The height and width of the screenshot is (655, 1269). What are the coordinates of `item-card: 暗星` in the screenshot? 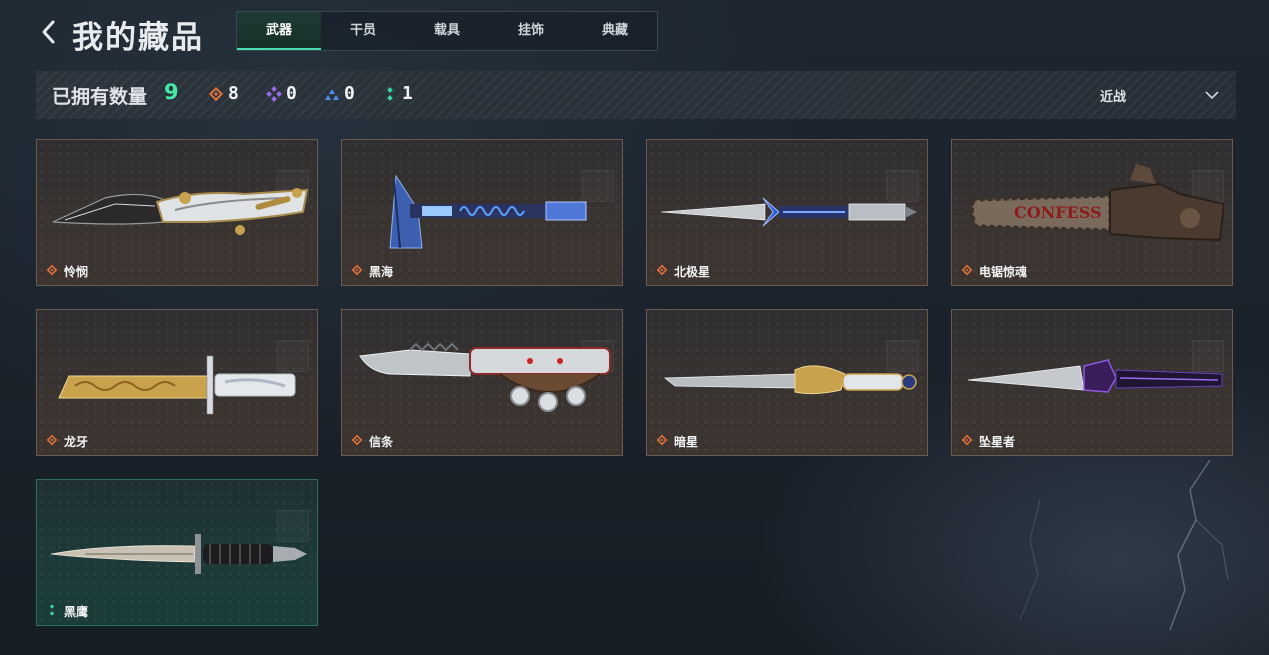 It's located at (787, 382).